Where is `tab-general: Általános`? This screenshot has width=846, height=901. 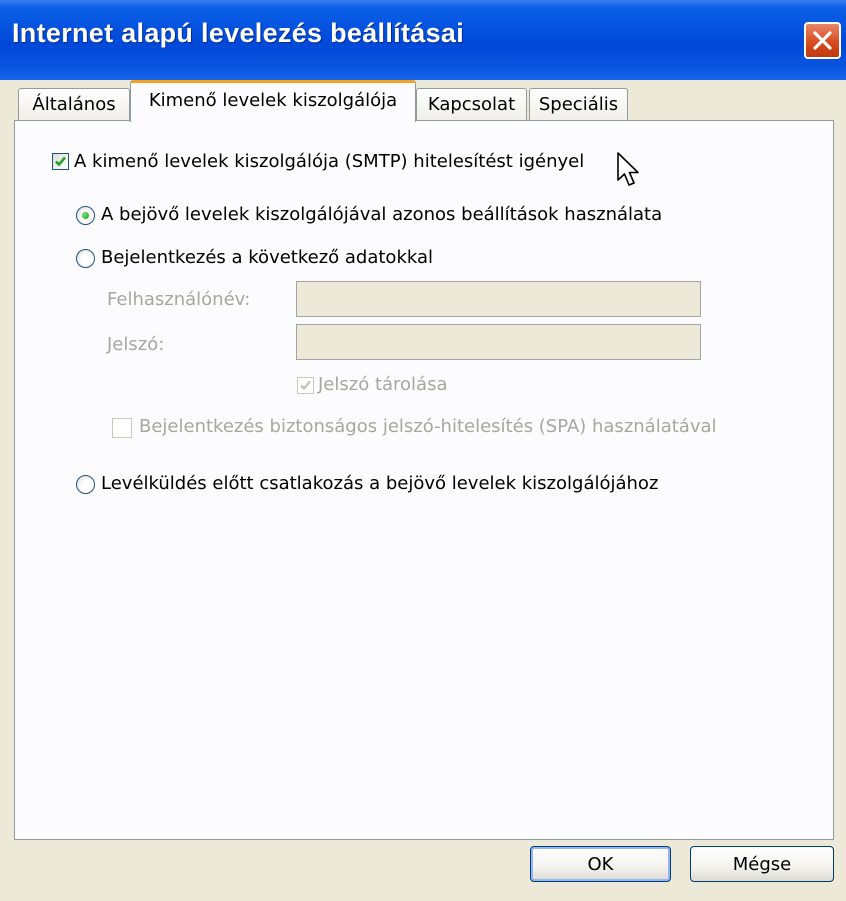 tab-general: Általános is located at coordinates (74, 104).